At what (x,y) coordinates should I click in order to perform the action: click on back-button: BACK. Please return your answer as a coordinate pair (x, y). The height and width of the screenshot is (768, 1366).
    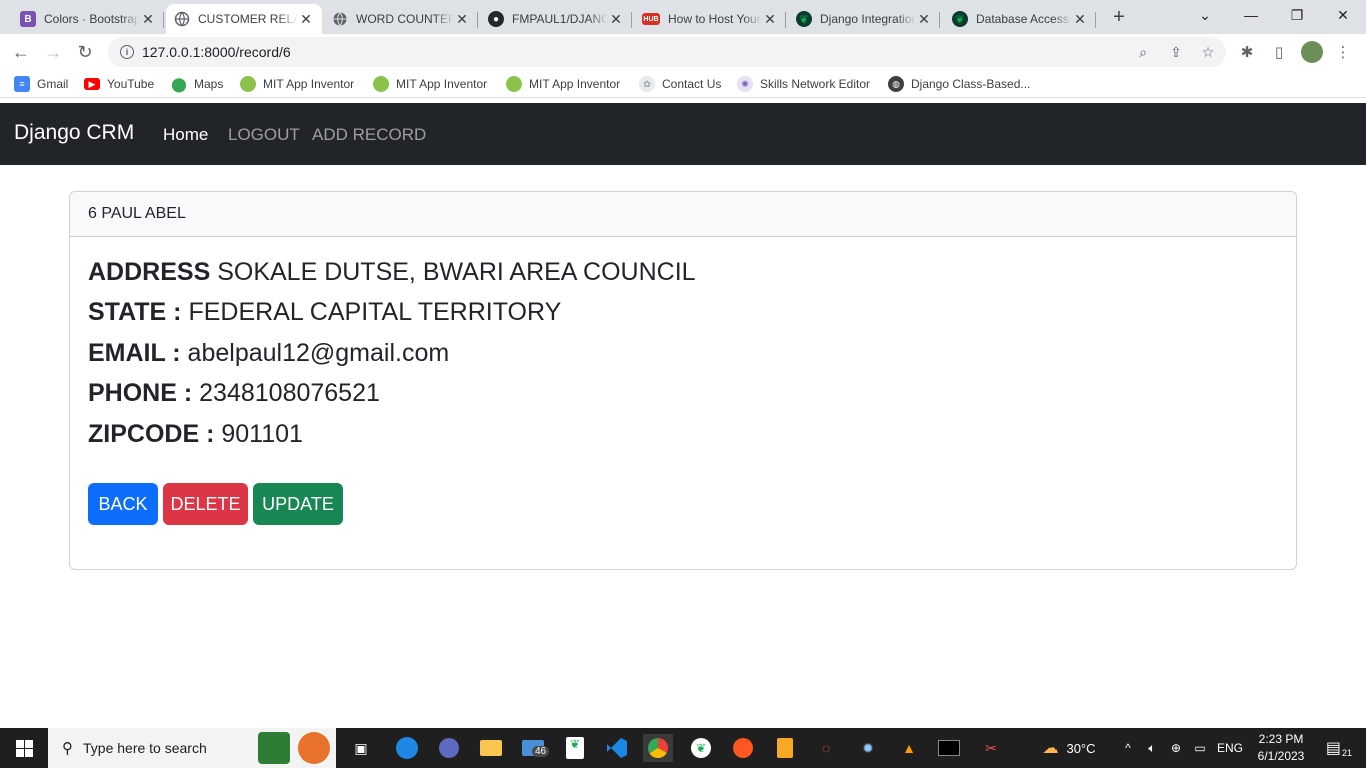
    Looking at the image, I should click on (123, 504).